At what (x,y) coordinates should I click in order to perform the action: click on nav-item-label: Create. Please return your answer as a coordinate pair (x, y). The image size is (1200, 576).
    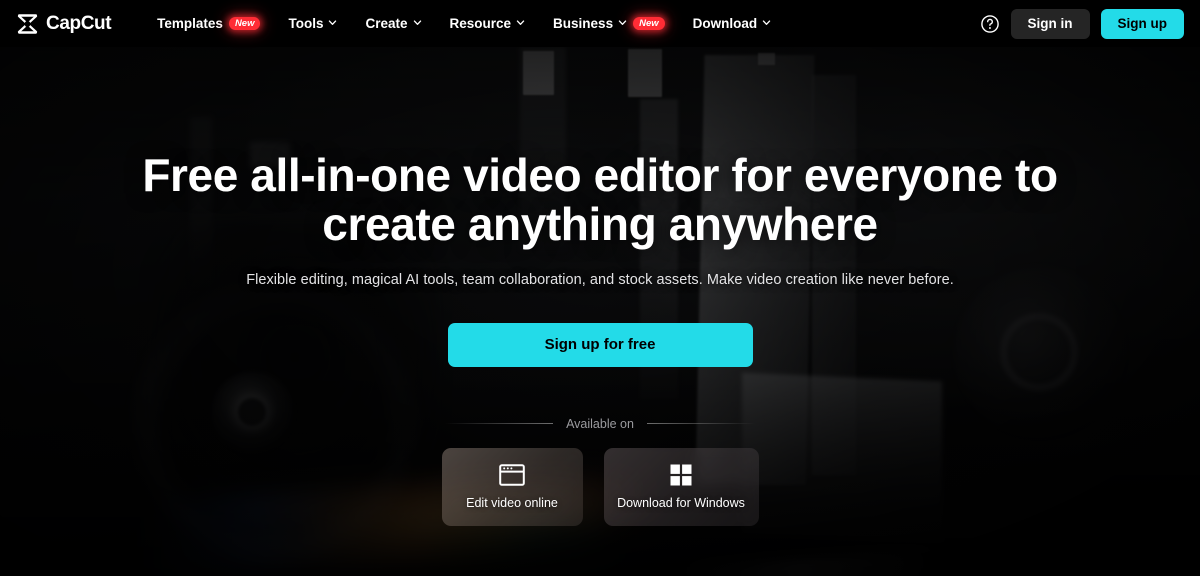
    Looking at the image, I should click on (386, 23).